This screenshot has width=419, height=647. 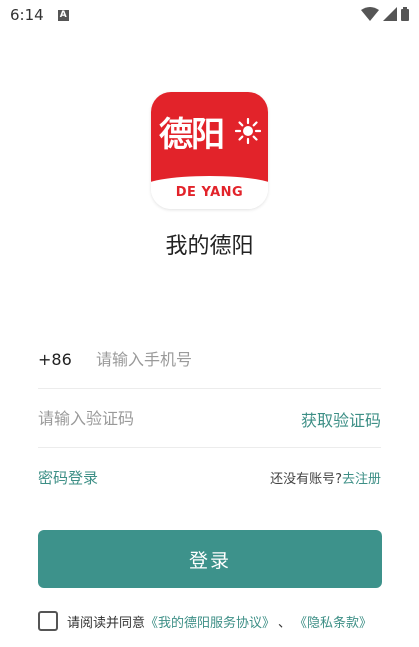 What do you see at coordinates (68, 477) in the screenshot?
I see `password-login-link: 密码登录` at bounding box center [68, 477].